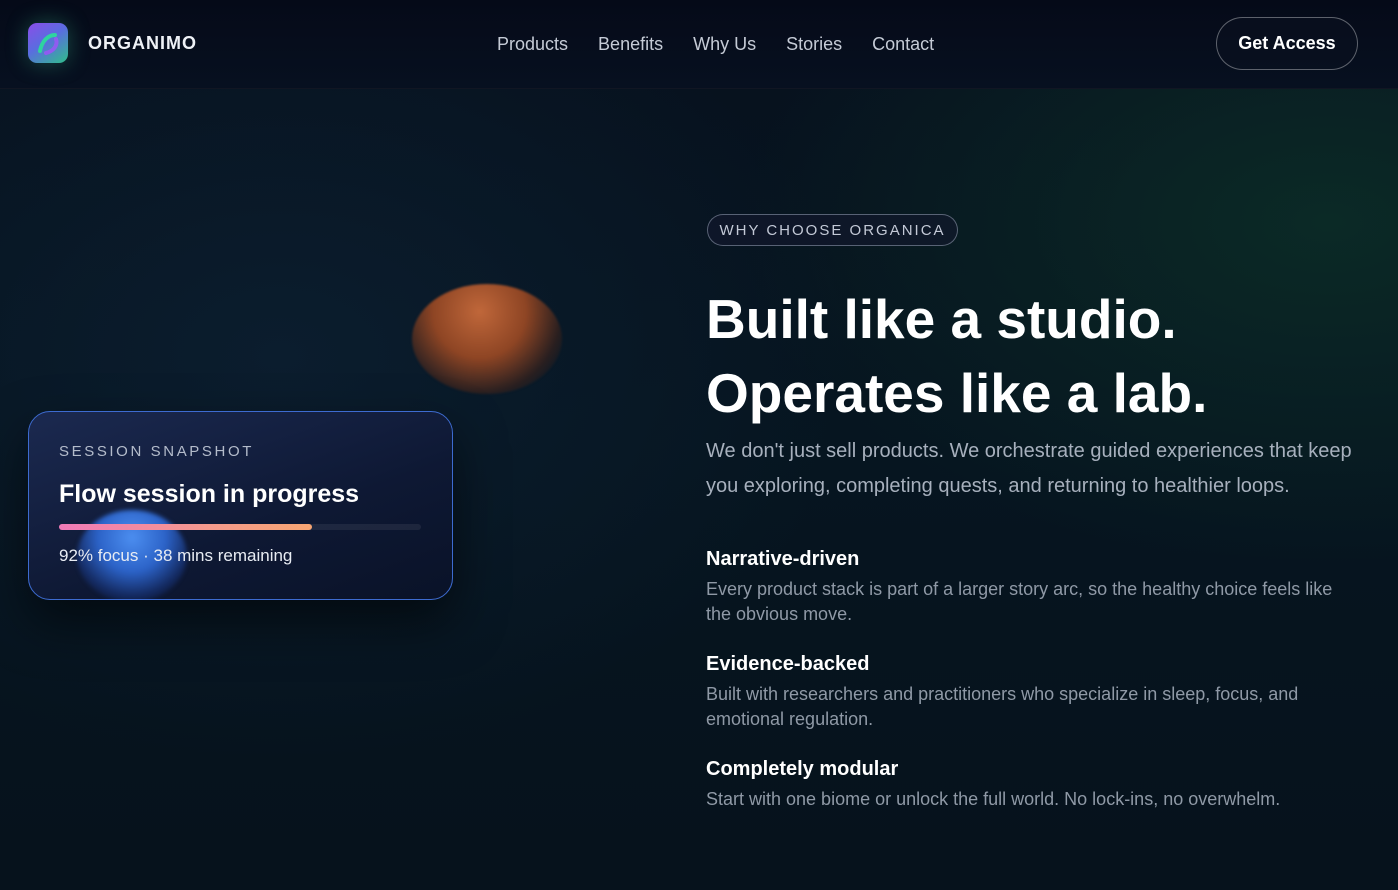  Describe the element at coordinates (156, 451) in the screenshot. I see `card-eyebrow: SESSION SNAPSHOT` at that location.